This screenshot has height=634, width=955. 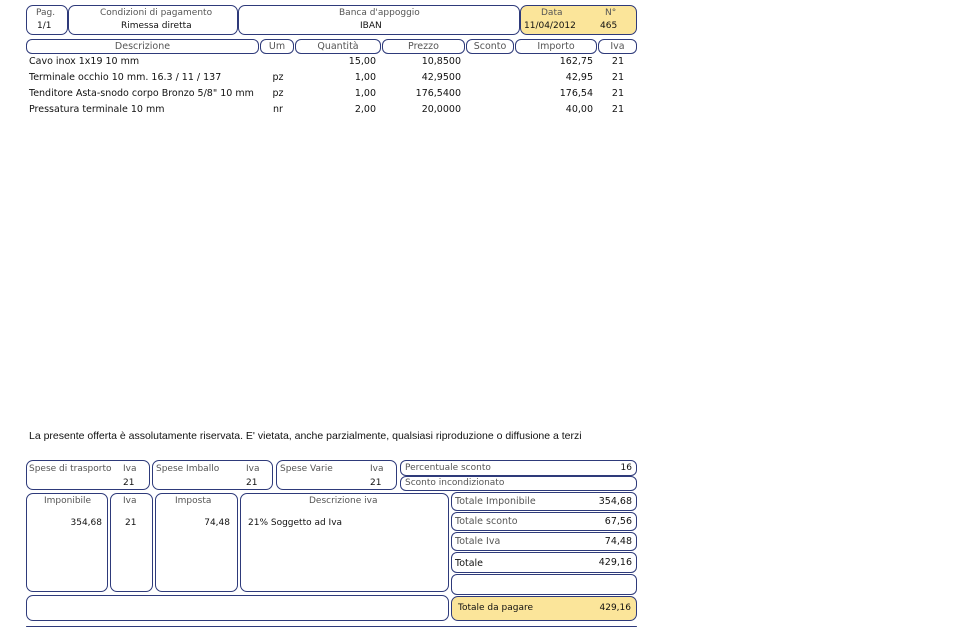 I want to click on vat-rate-label: Iva, so click(x=130, y=501).